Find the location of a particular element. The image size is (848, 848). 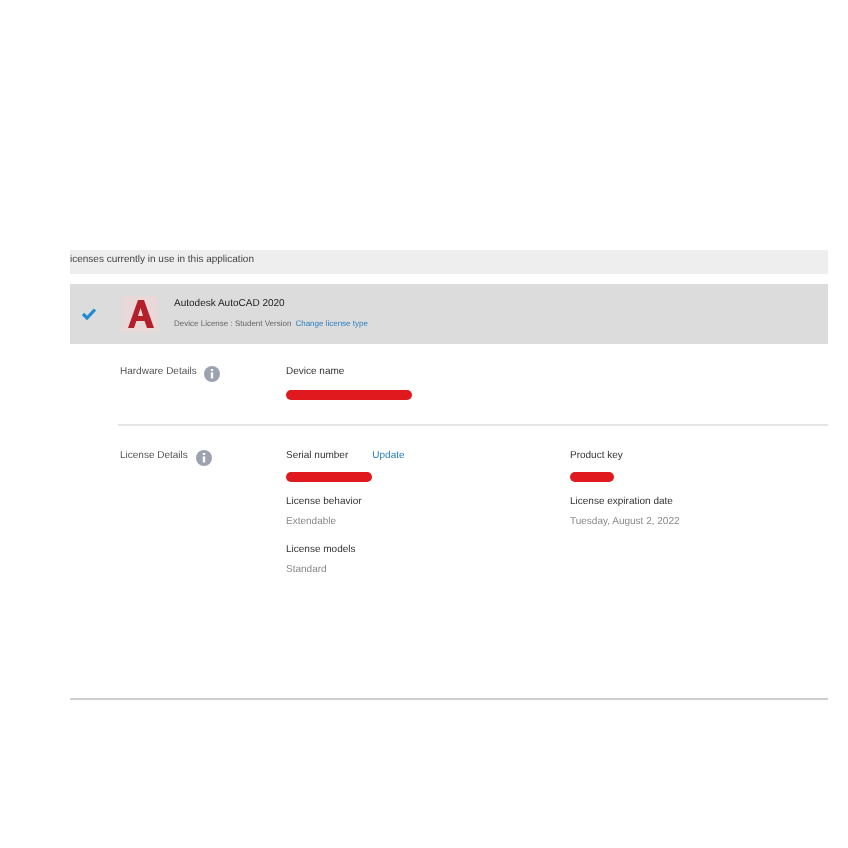

app-logo-icon is located at coordinates (140, 314).